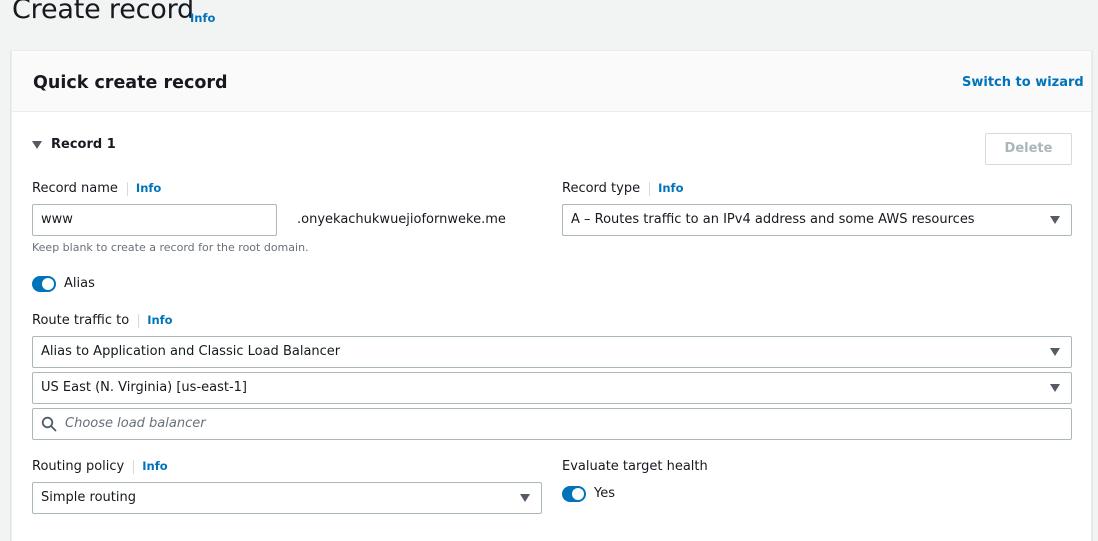  Describe the element at coordinates (83, 144) in the screenshot. I see `record-heading: Record 1` at that location.